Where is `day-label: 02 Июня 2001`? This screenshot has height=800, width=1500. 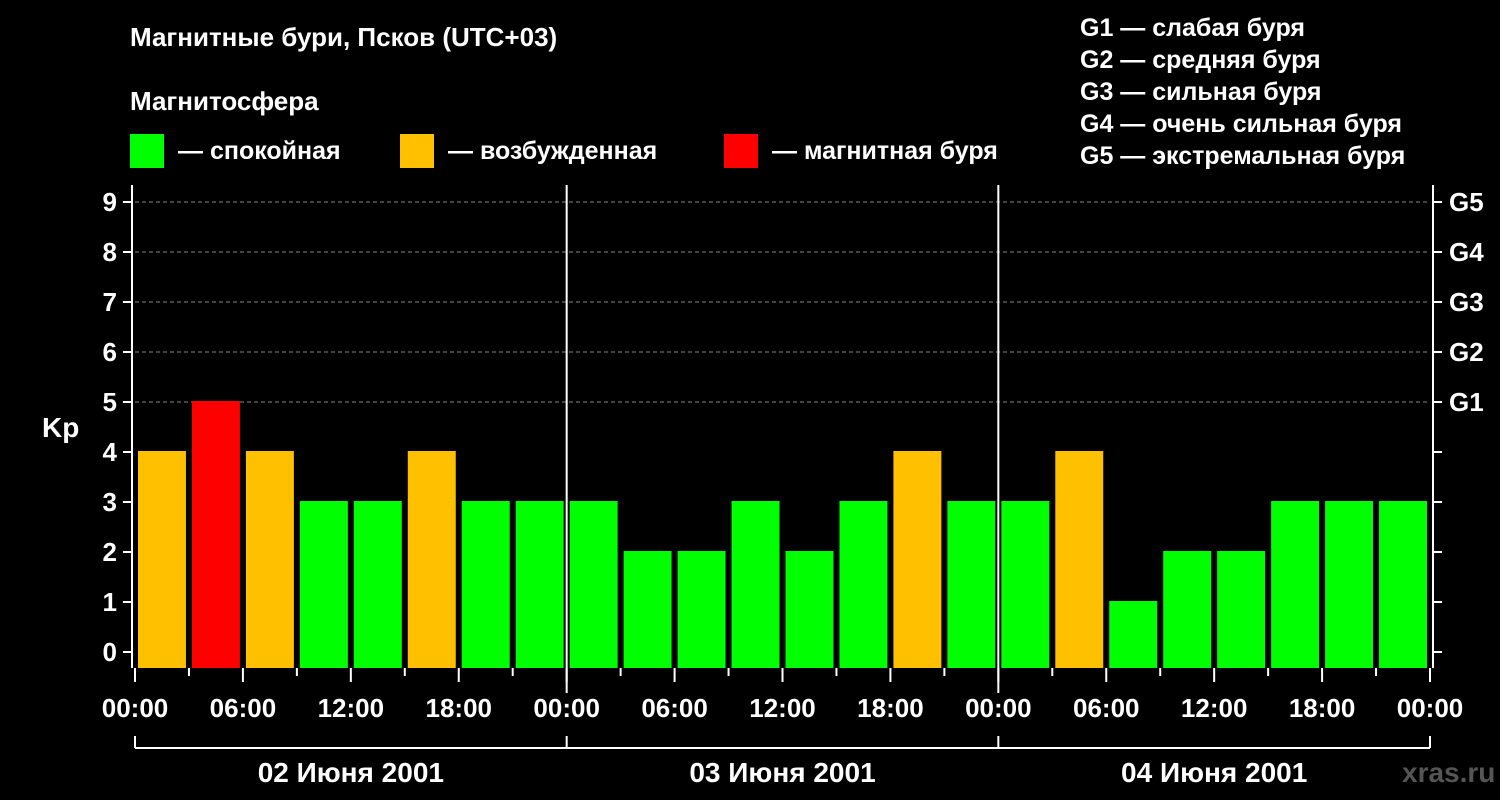 day-label: 02 Июня 2001 is located at coordinates (351, 772).